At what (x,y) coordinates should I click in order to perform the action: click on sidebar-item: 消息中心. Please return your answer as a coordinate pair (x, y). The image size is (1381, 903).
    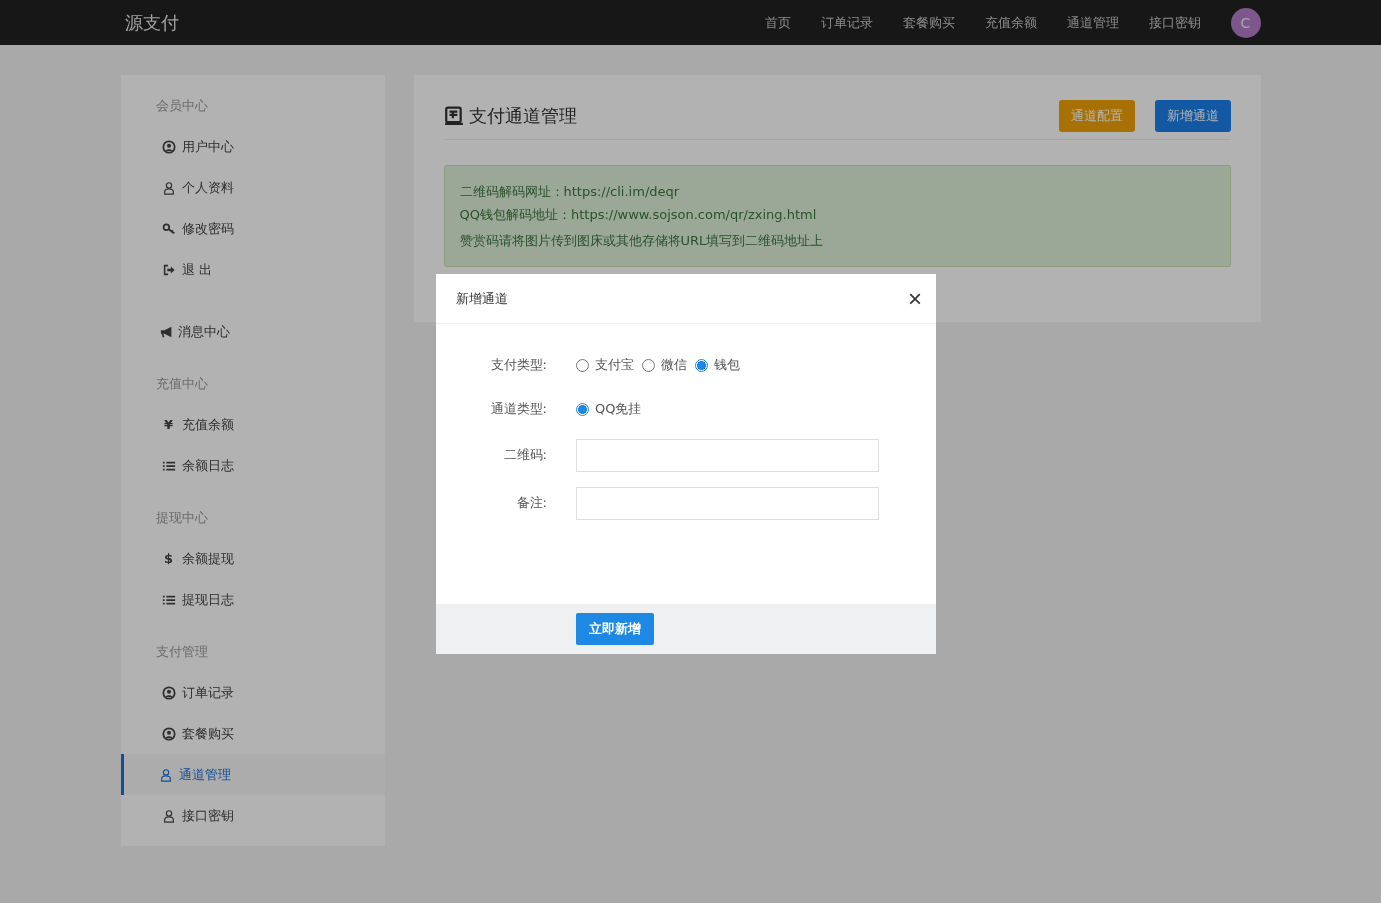
    Looking at the image, I should click on (252, 331).